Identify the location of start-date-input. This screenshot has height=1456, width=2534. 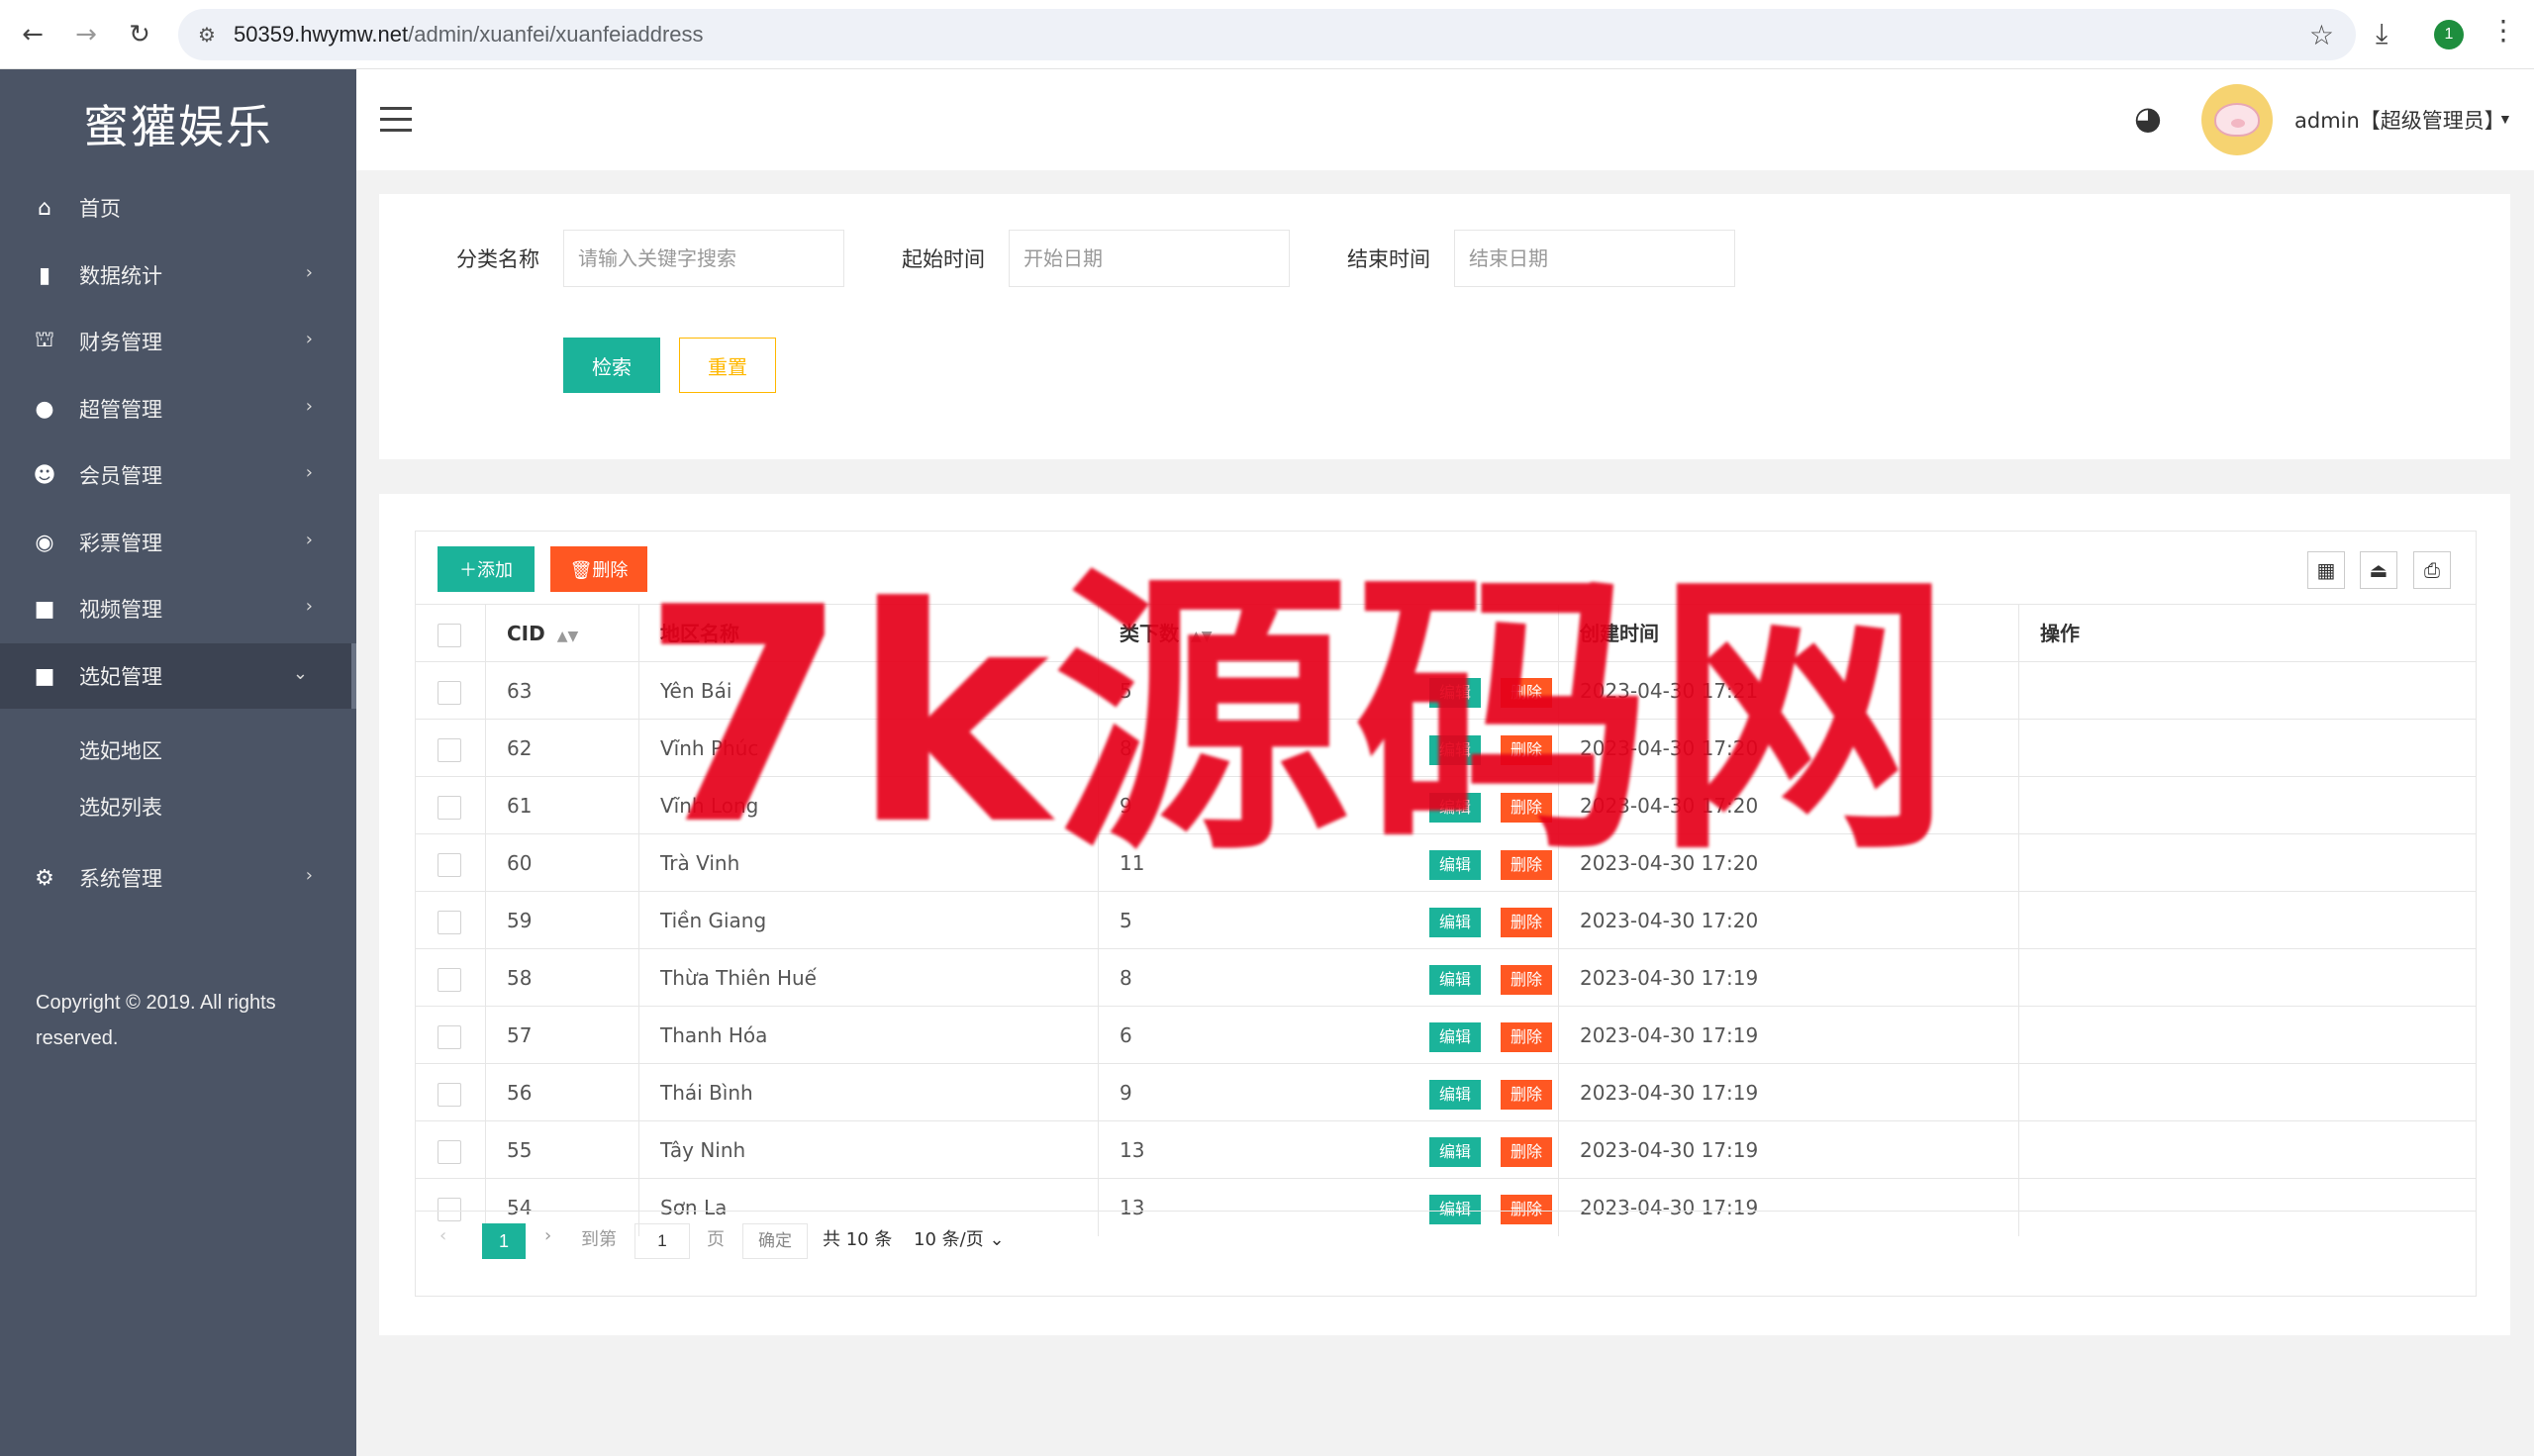
(1149, 258).